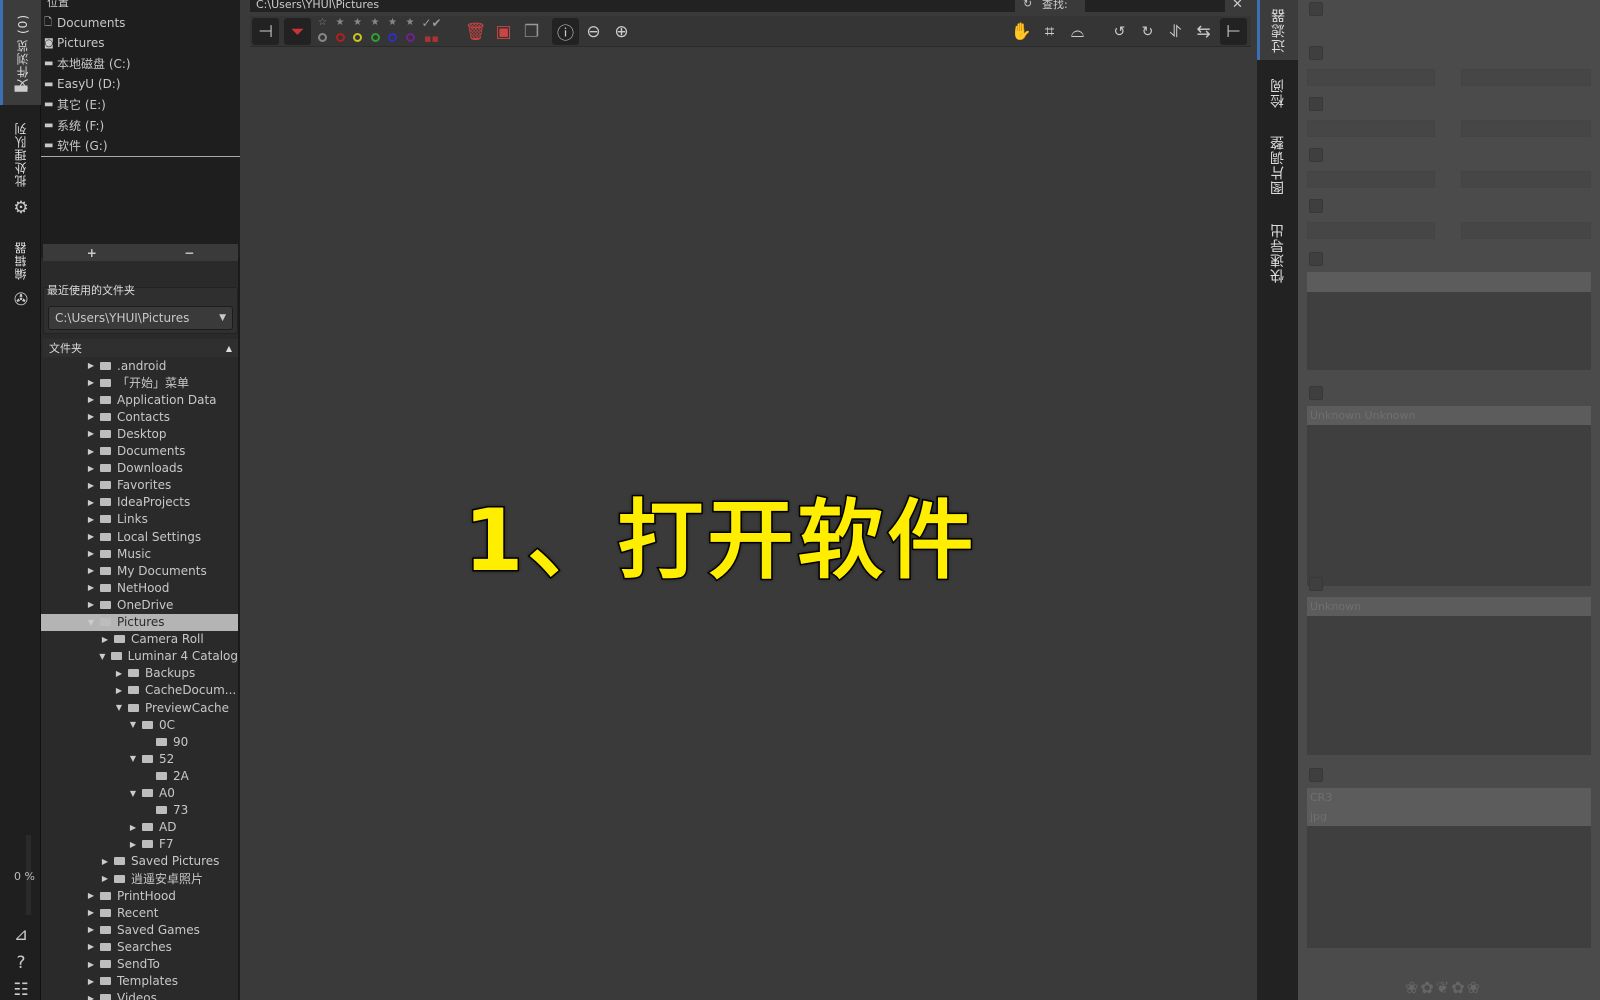 The image size is (1600, 1000). Describe the element at coordinates (1119, 31) in the screenshot. I see `rotate-left-icon: ↺` at that location.